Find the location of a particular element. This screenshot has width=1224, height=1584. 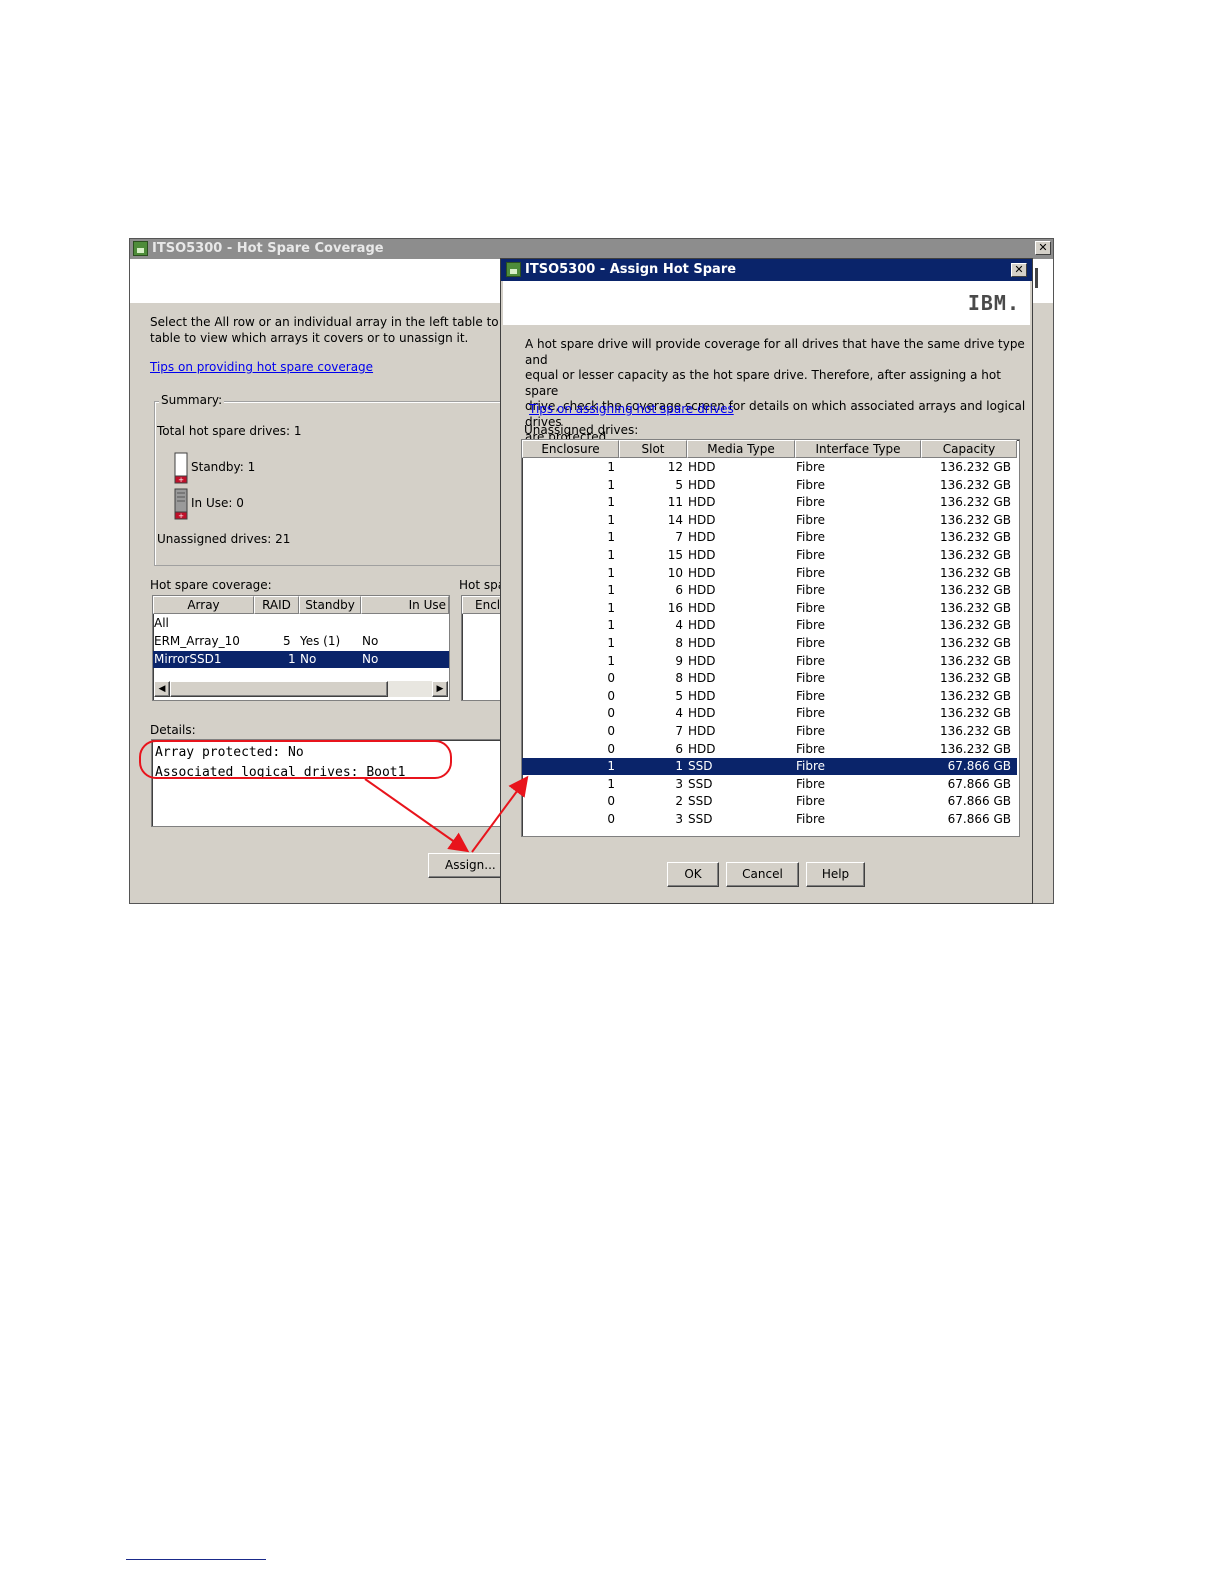

footnote-rule is located at coordinates (196, 1559).